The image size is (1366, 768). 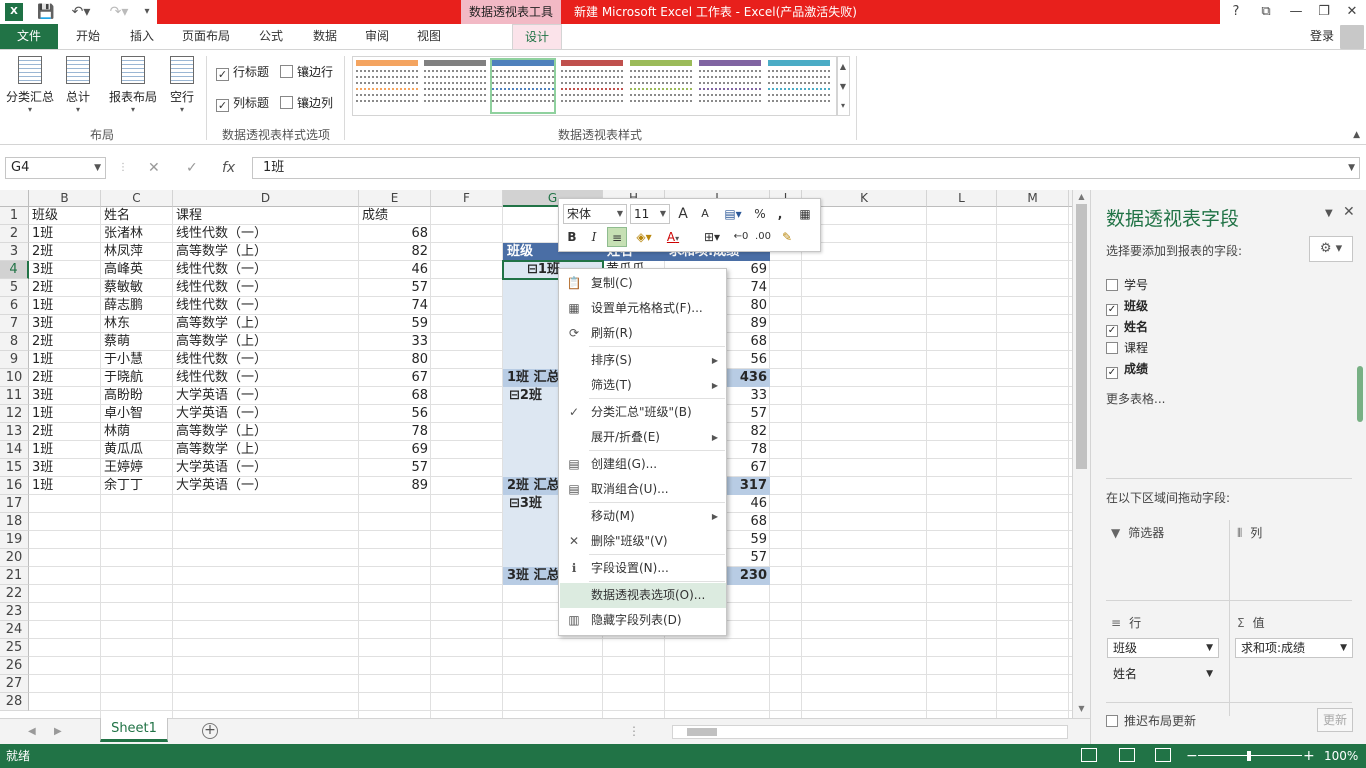 What do you see at coordinates (1266, 12) in the screenshot?
I see `ribbon-display-options-button: ⧉` at bounding box center [1266, 12].